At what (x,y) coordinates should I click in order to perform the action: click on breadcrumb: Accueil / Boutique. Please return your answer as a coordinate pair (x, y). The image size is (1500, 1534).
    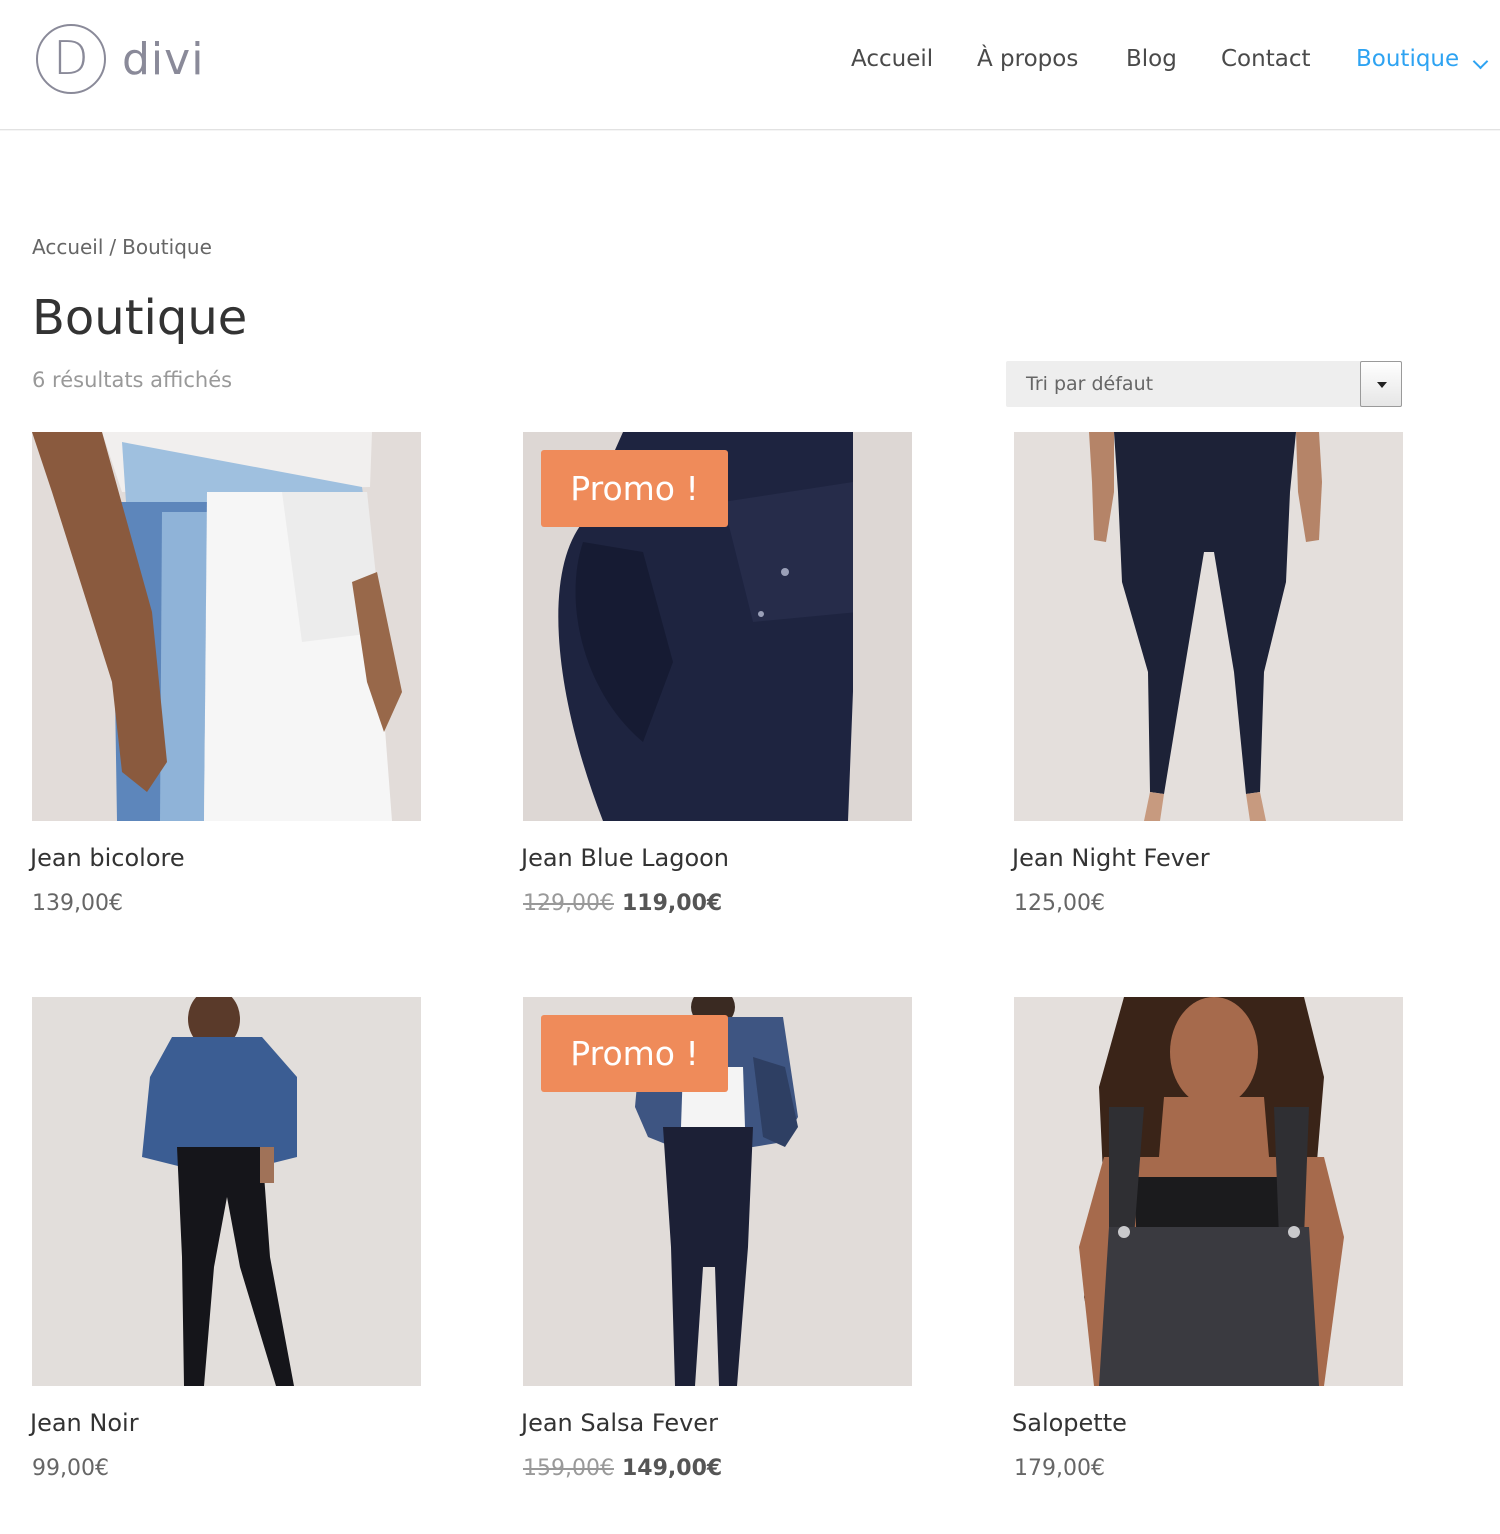
    Looking at the image, I should click on (122, 247).